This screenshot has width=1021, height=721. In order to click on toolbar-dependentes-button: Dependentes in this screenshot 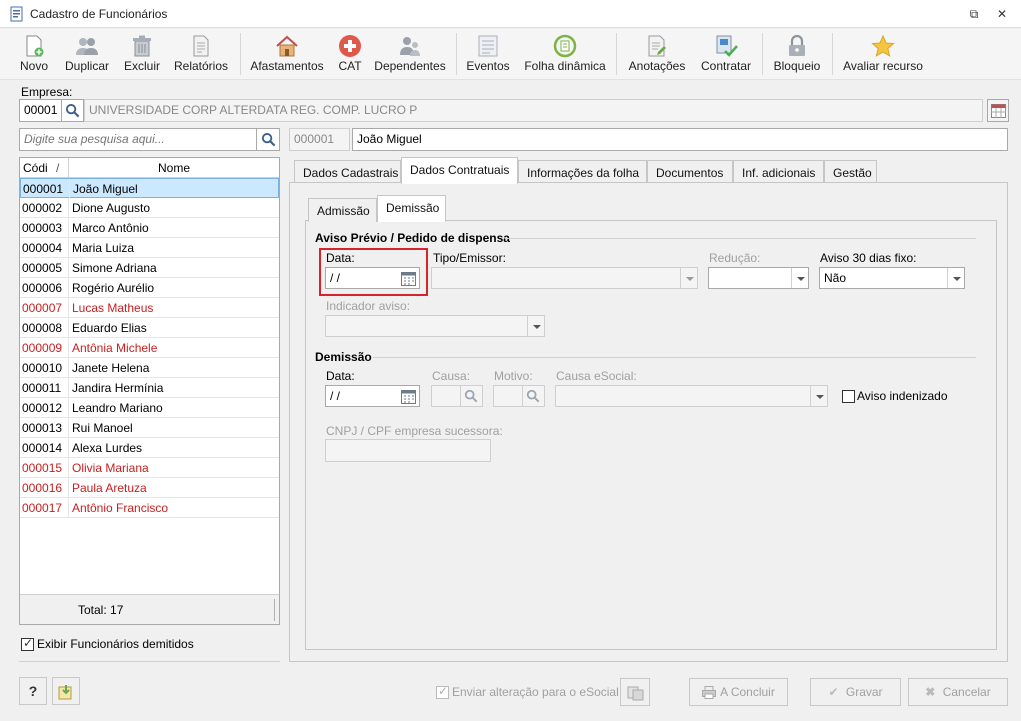, I will do `click(410, 54)`.